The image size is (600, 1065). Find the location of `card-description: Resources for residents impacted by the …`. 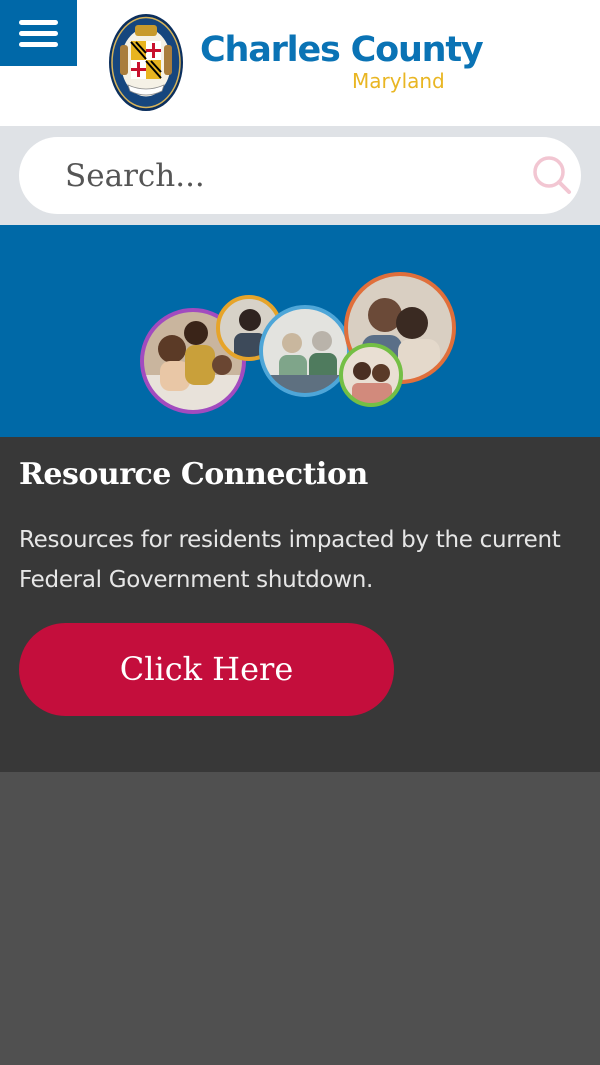

card-description: Resources for residents impacted by the … is located at coordinates (290, 560).